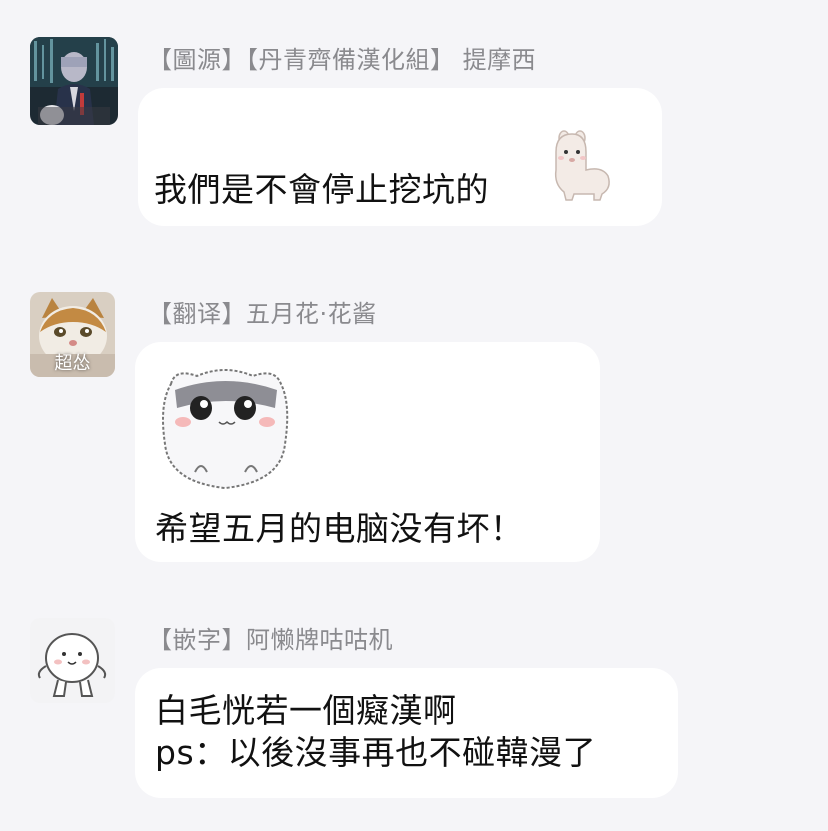 This screenshot has width=828, height=831. What do you see at coordinates (225, 428) in the screenshot?
I see `hamster-sticker` at bounding box center [225, 428].